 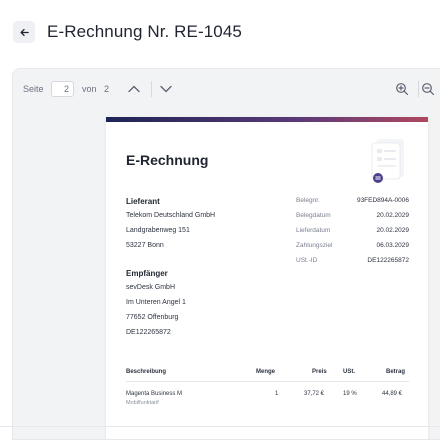 What do you see at coordinates (151, 89) in the screenshot?
I see `toolbar-divider` at bounding box center [151, 89].